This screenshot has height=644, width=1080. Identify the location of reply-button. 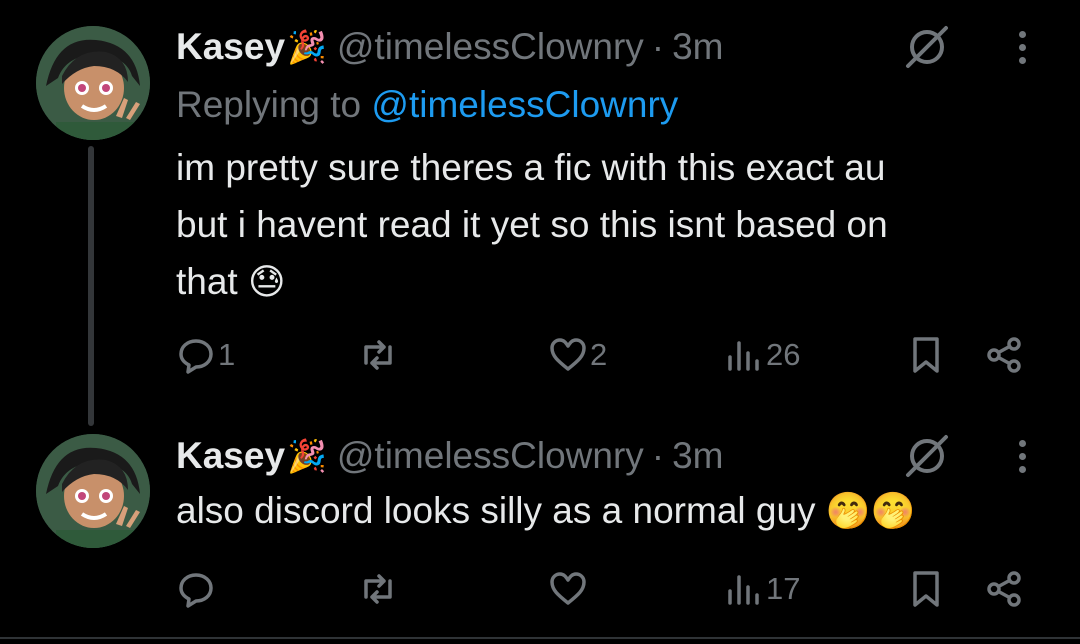
(197, 589).